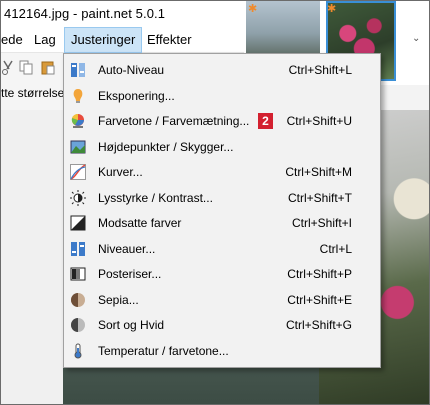 The image size is (430, 405). What do you see at coordinates (222, 275) in the screenshot?
I see `menu-item-posterize: Posteriser... Ctrl+Shift+P` at bounding box center [222, 275].